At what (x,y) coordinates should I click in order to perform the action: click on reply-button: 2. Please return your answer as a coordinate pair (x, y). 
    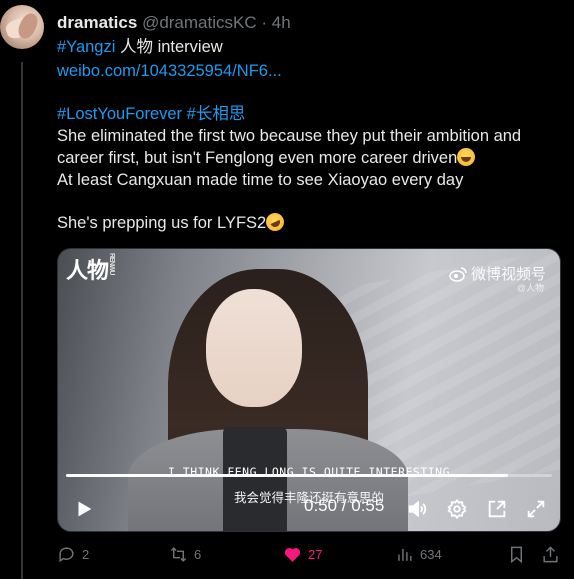
    Looking at the image, I should click on (73, 554).